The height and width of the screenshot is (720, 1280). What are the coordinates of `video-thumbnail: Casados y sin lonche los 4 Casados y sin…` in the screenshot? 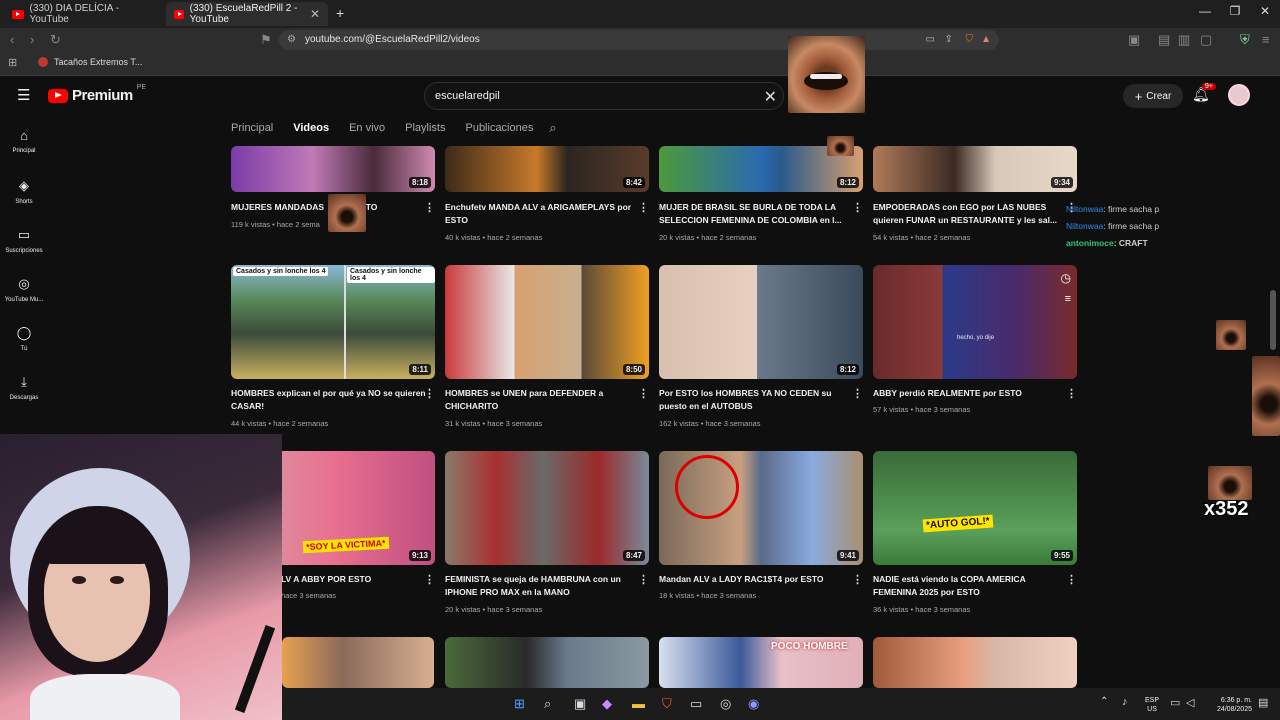 It's located at (333, 322).